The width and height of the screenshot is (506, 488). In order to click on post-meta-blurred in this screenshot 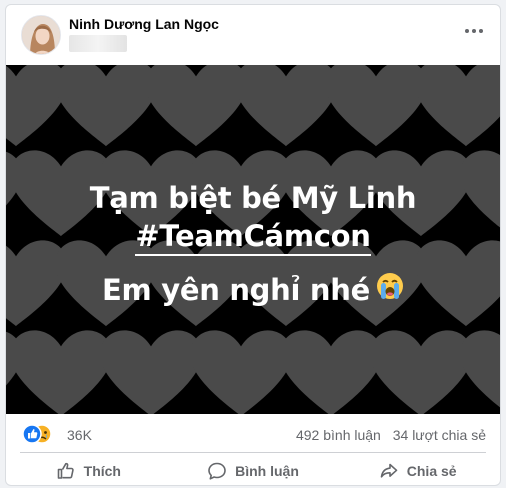, I will do `click(98, 43)`.